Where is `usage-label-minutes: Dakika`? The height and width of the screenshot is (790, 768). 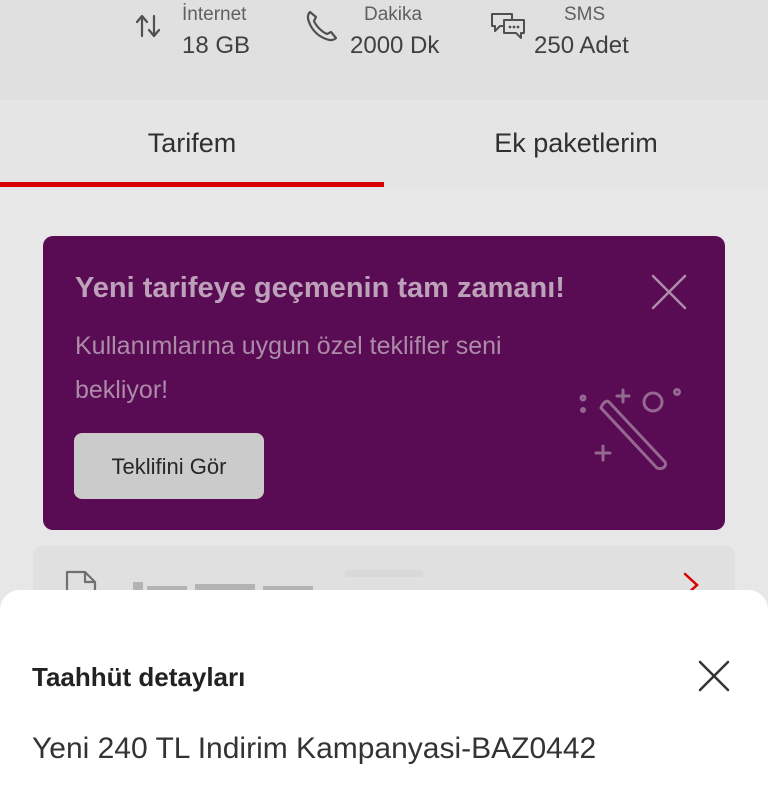
usage-label-minutes: Dakika is located at coordinates (393, 14).